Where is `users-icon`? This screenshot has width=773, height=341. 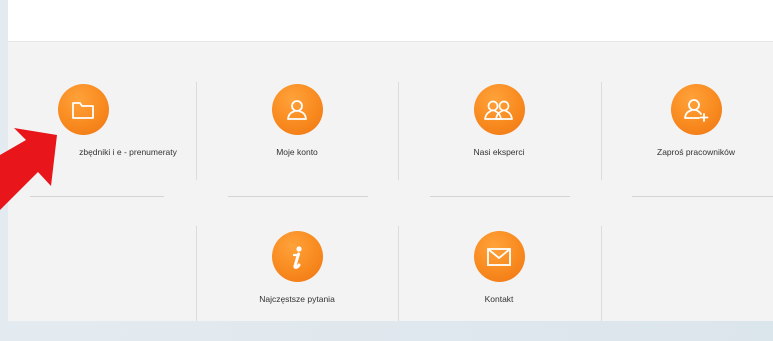 users-icon is located at coordinates (499, 109).